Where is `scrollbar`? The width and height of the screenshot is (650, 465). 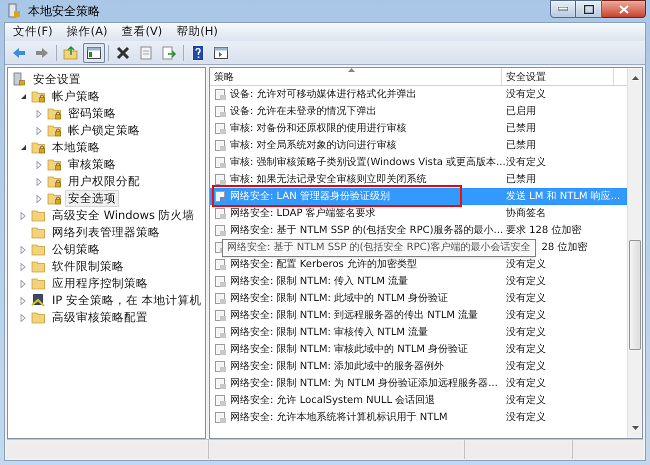 scrollbar is located at coordinates (634, 253).